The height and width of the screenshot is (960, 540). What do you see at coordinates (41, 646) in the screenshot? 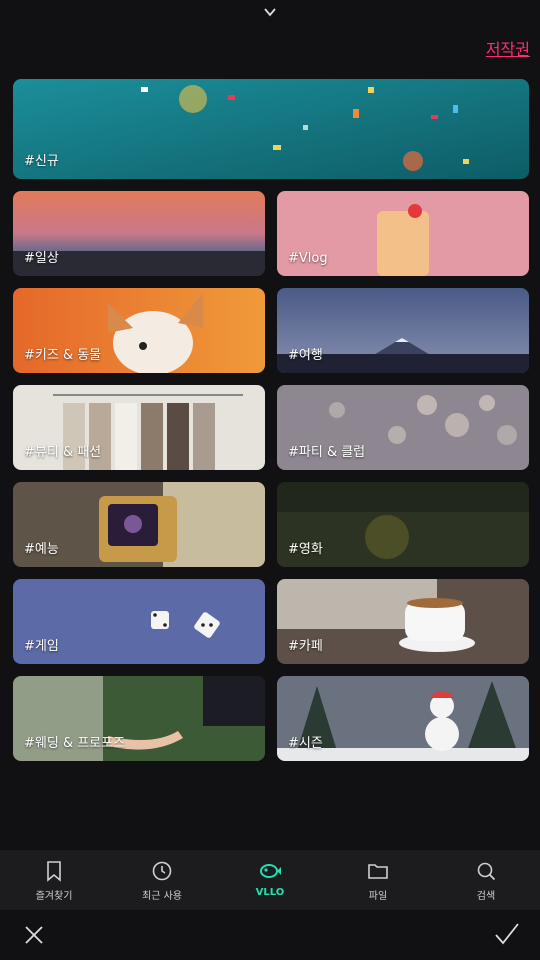
I see `category-label: #게임` at bounding box center [41, 646].